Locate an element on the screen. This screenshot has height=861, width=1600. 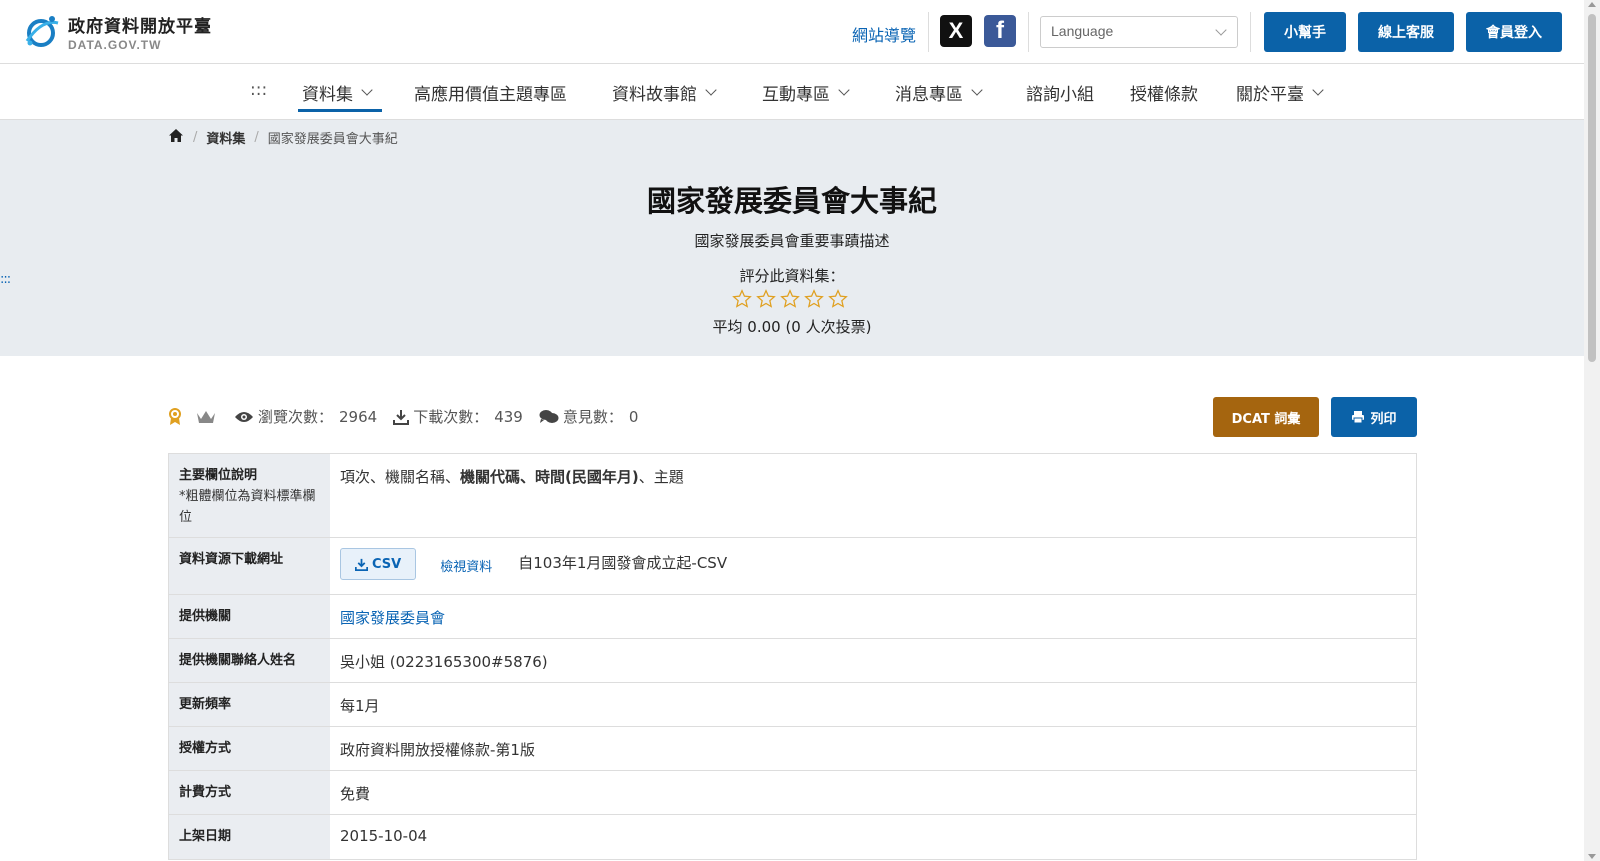
nav-item-label: 高應用價值主題專區 is located at coordinates (490, 95).